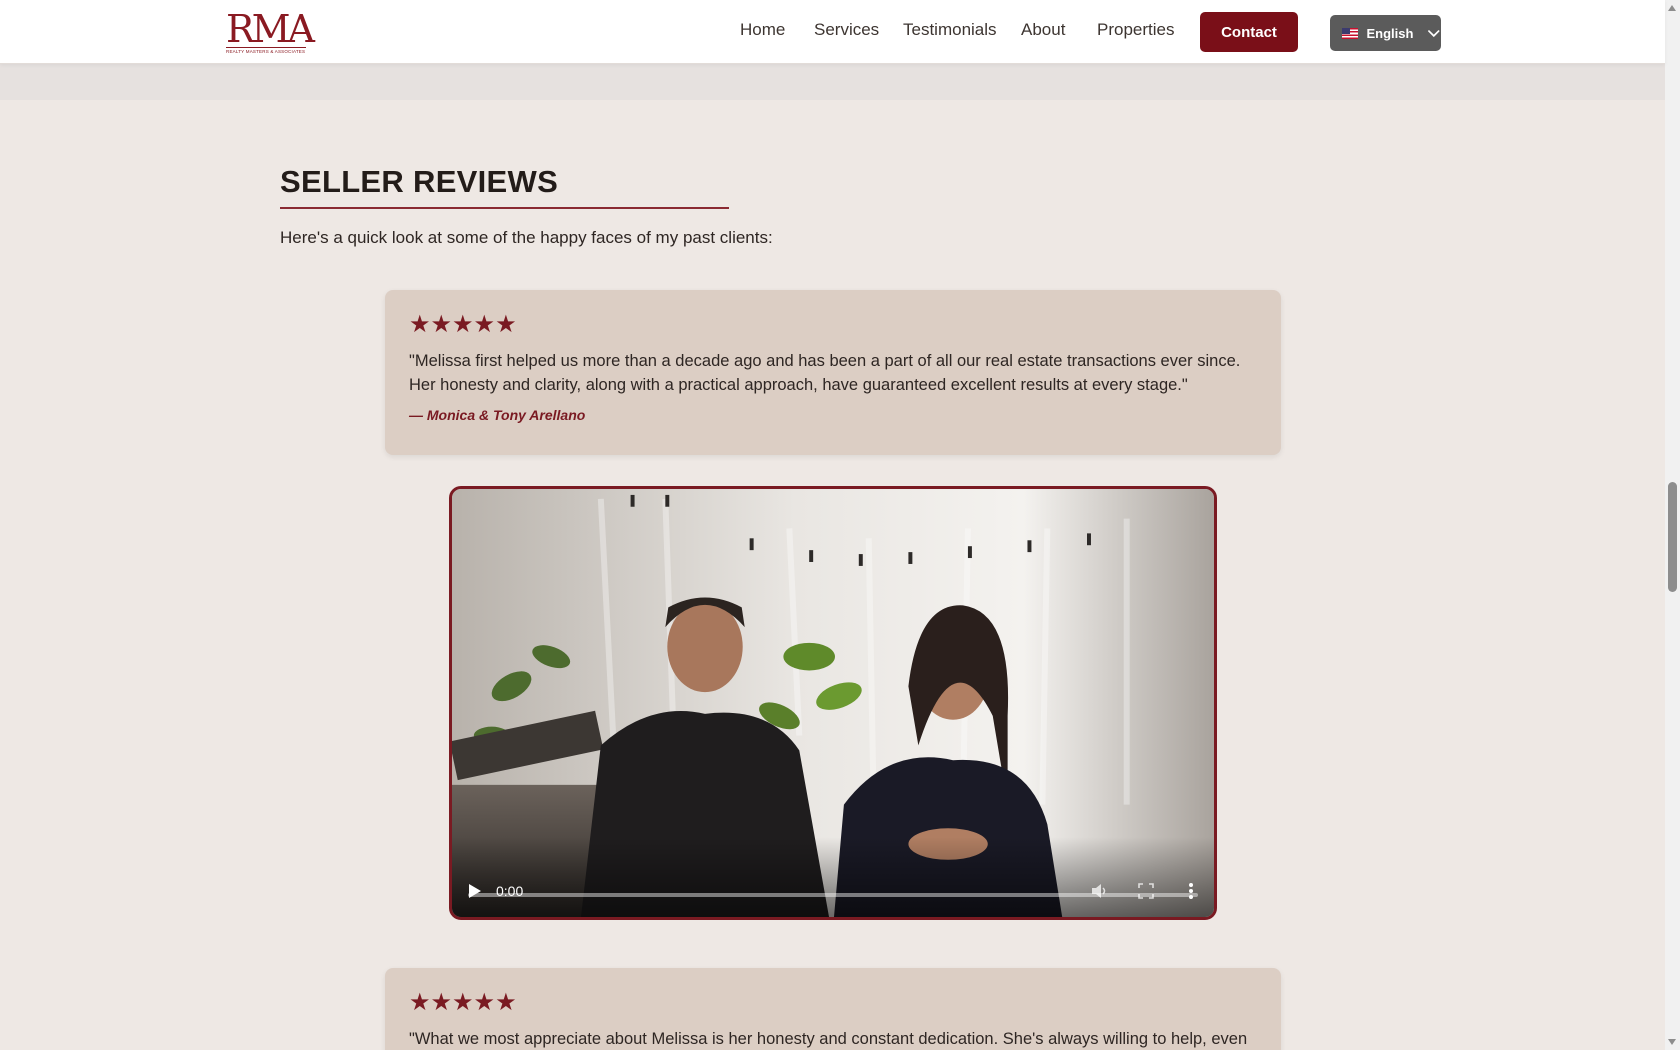  I want to click on nav-properties: Properties, so click(1135, 30).